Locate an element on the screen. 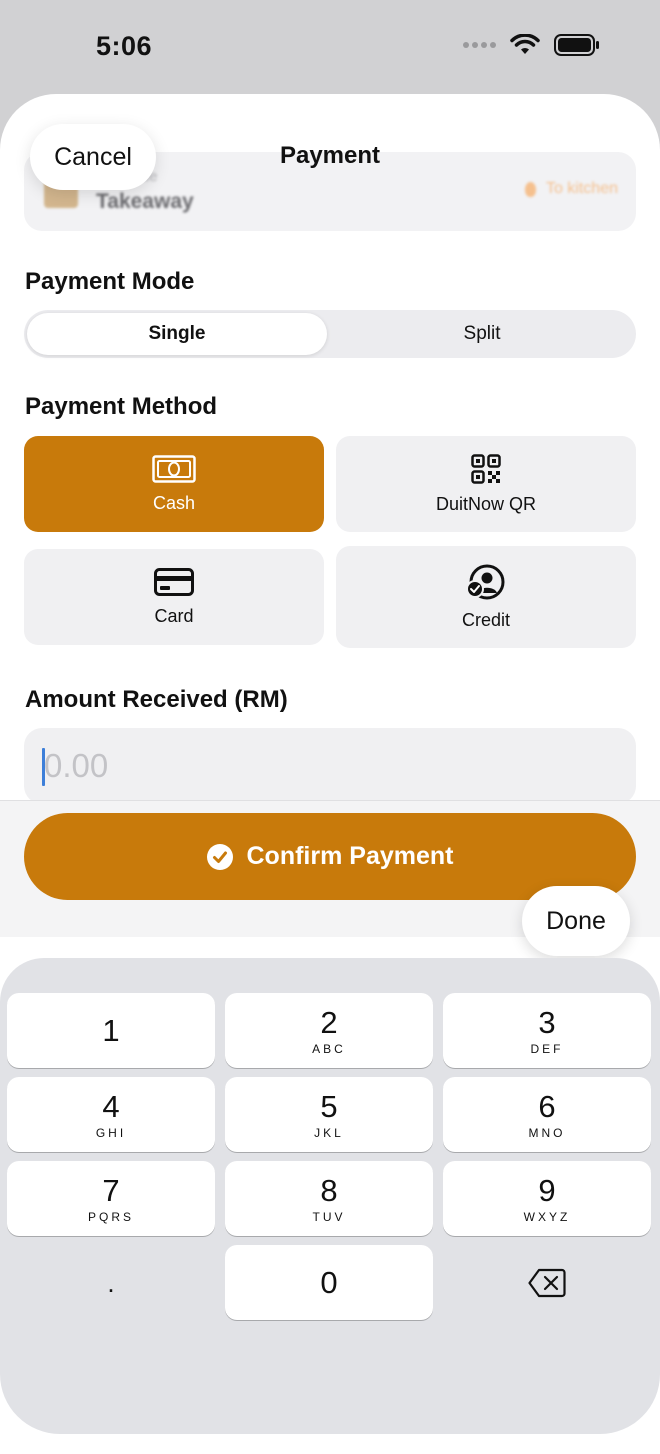 The image size is (660, 1454). key-backspace is located at coordinates (547, 1282).